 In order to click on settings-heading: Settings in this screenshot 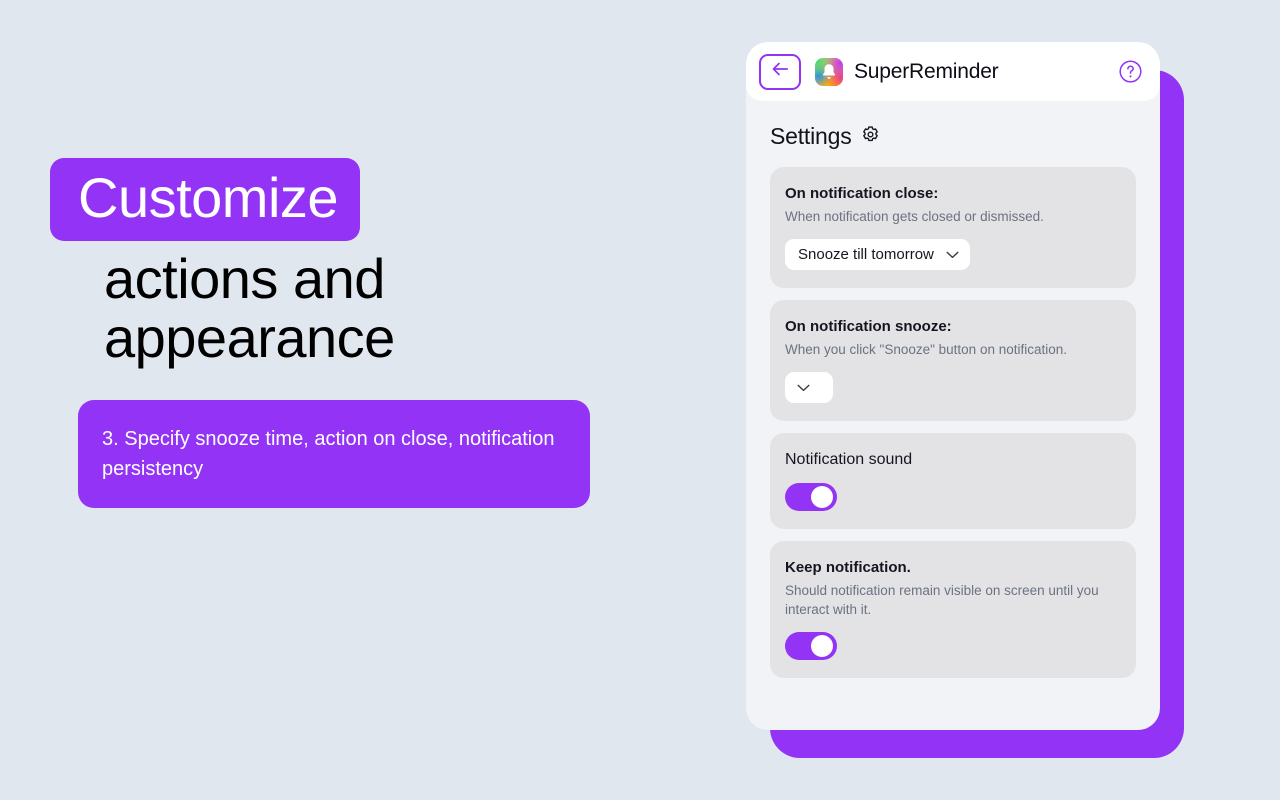, I will do `click(953, 136)`.